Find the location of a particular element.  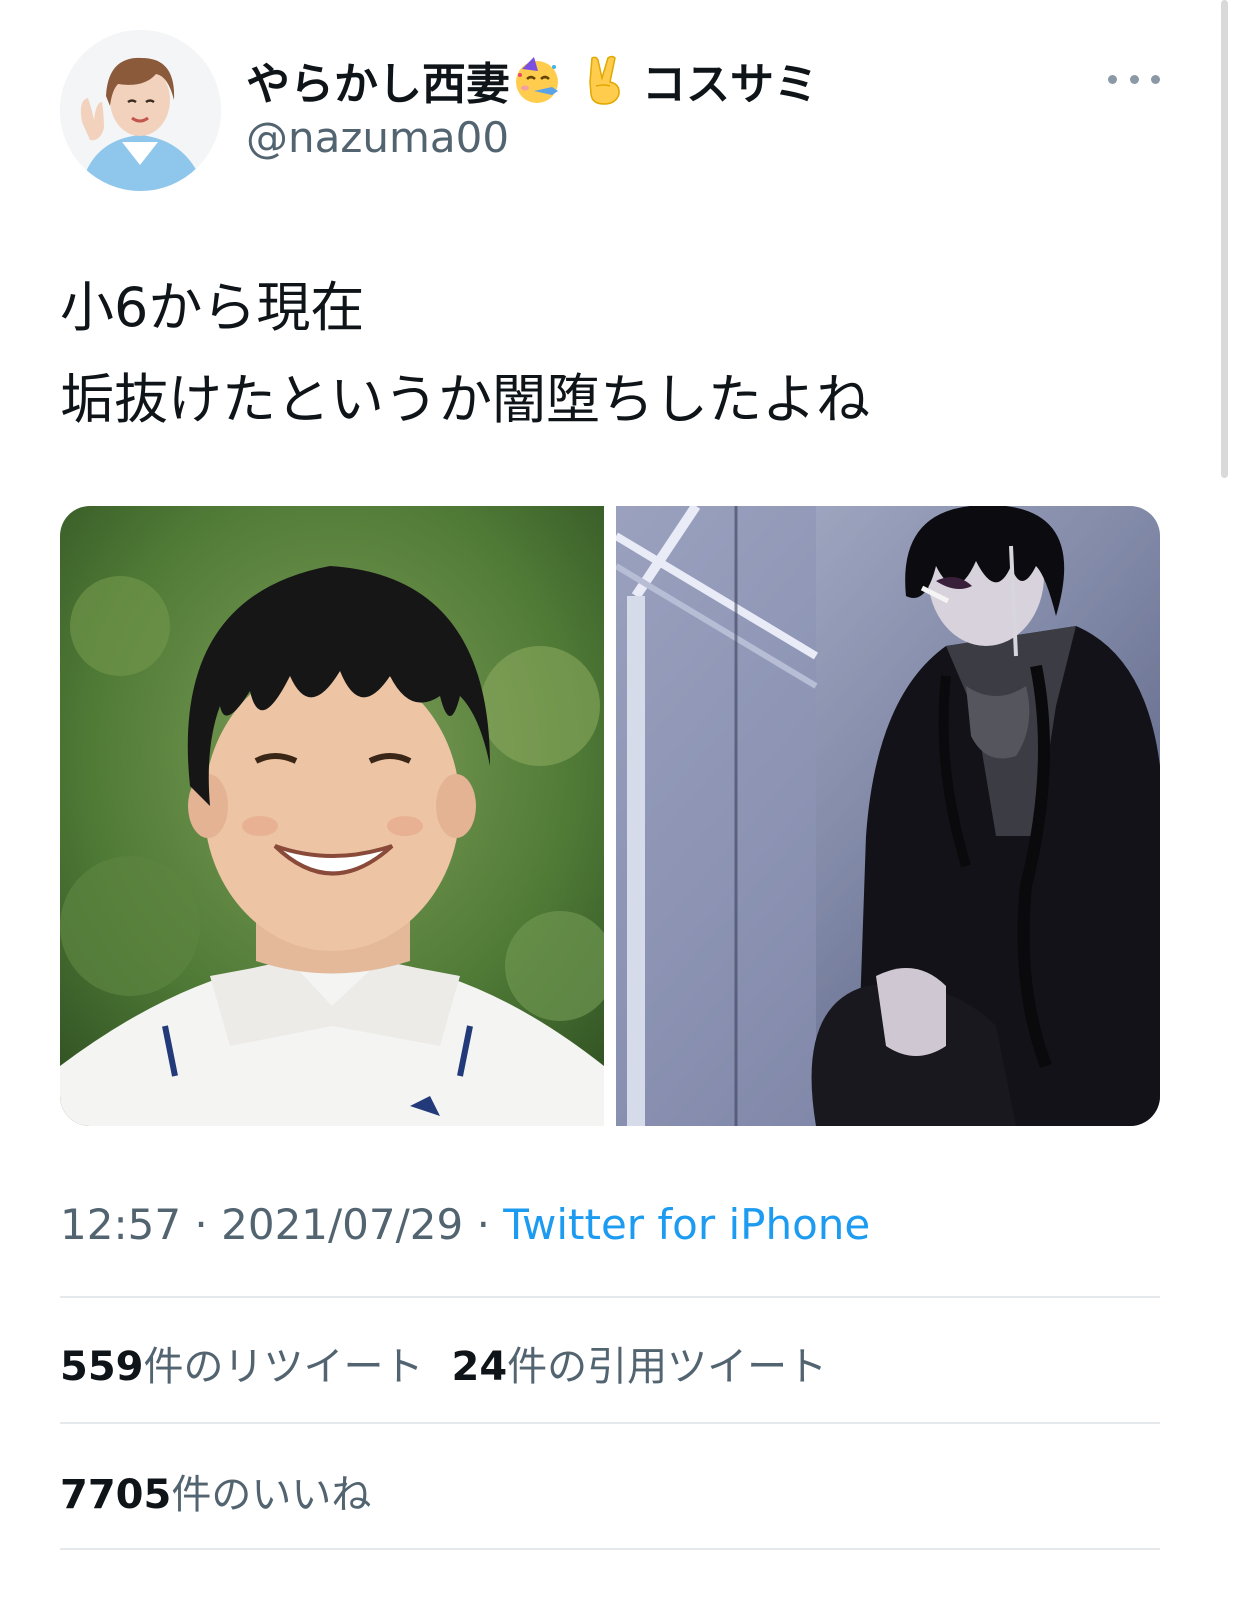

retweets-stat: 559件のリツイート is located at coordinates (242, 1363).